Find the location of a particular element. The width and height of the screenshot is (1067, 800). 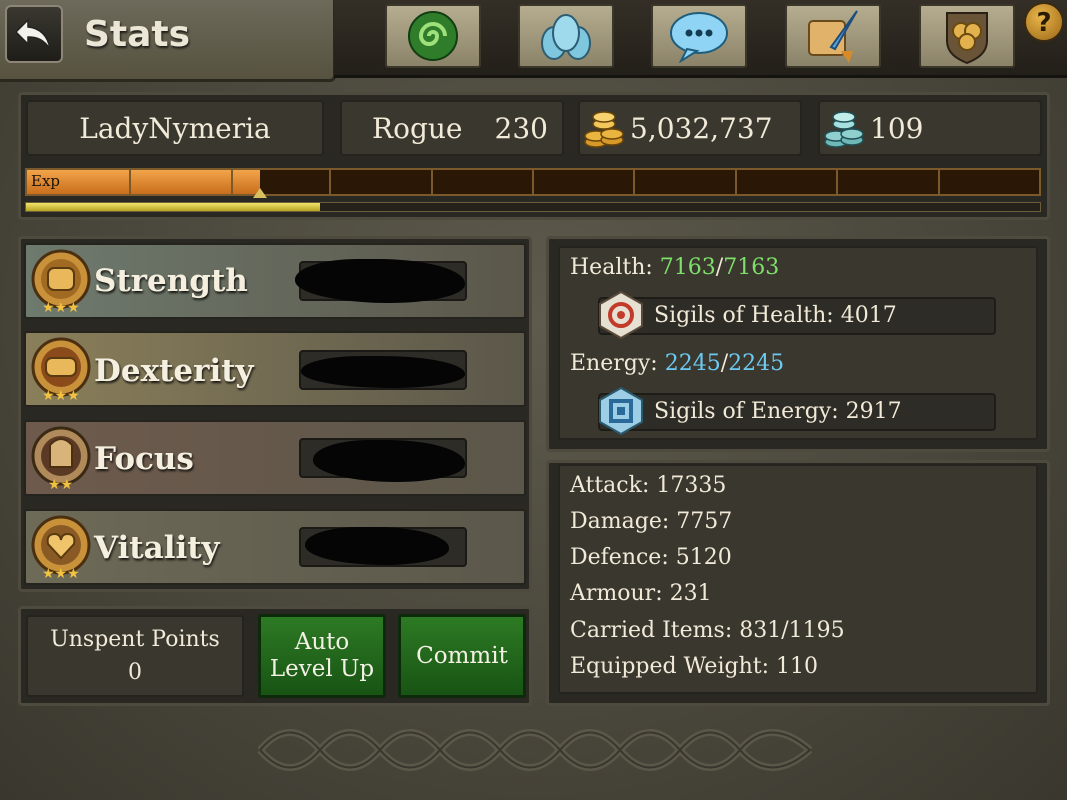

tab-swirl is located at coordinates (433, 36).